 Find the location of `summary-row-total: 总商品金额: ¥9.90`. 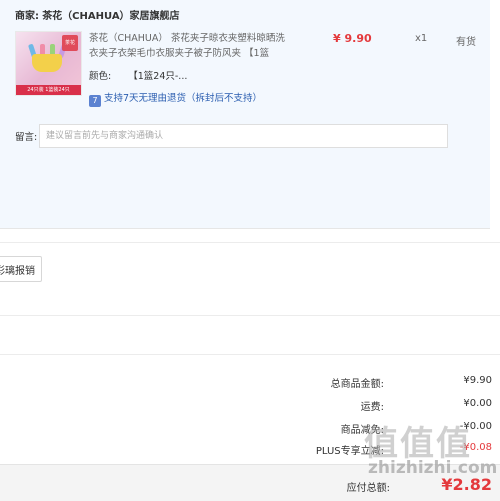

summary-row-total: 总商品金额: ¥9.90 is located at coordinates (362, 383).